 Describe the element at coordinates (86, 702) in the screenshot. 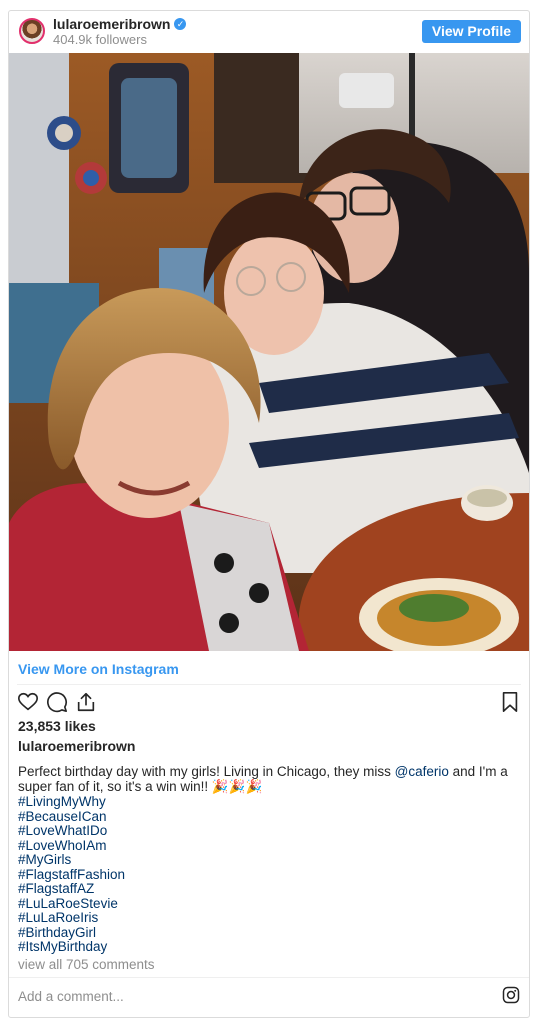

I see `share-icon` at that location.